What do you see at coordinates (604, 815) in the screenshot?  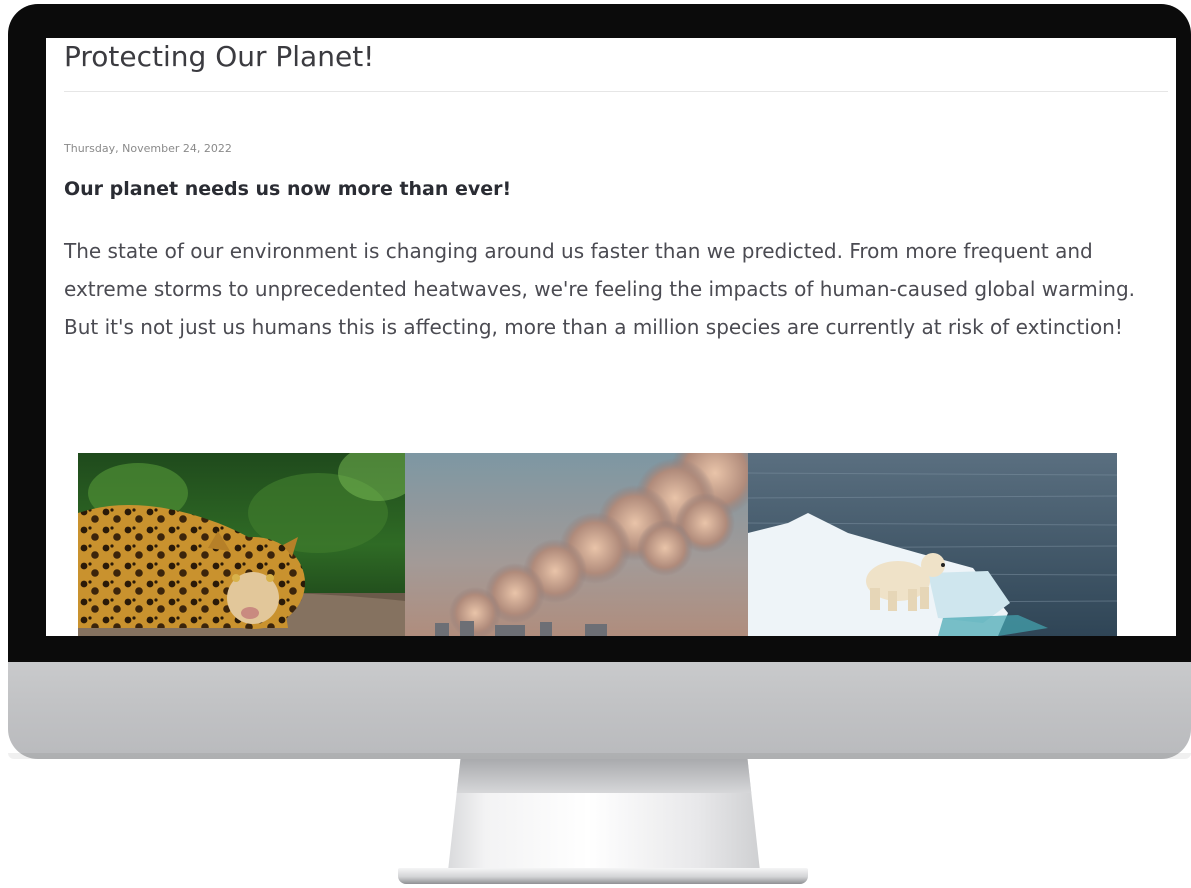 I see `monitor-stand` at bounding box center [604, 815].